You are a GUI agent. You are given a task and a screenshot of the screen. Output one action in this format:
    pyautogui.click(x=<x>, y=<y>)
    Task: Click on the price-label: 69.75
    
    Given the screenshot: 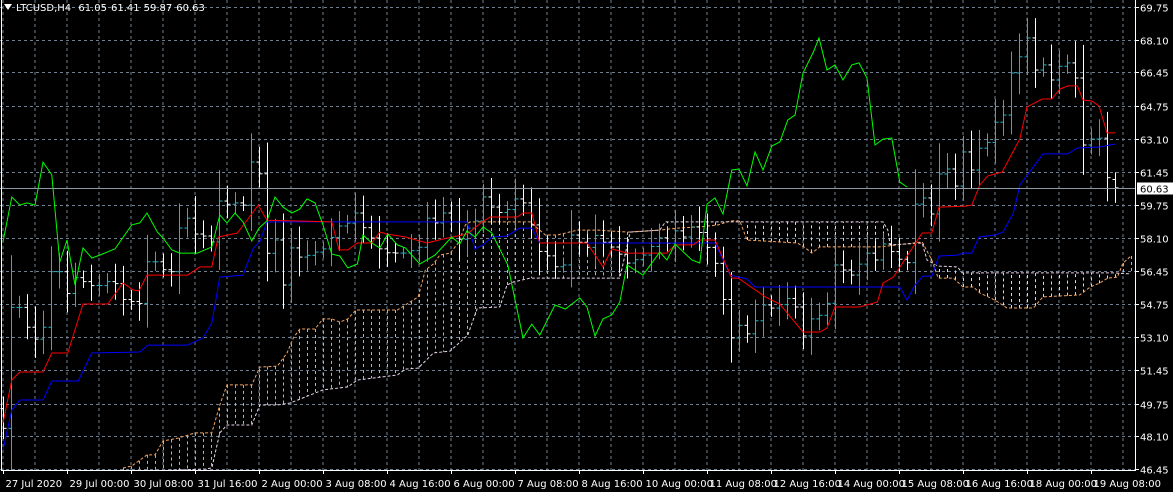 What is the action you would take?
    pyautogui.click(x=1154, y=9)
    